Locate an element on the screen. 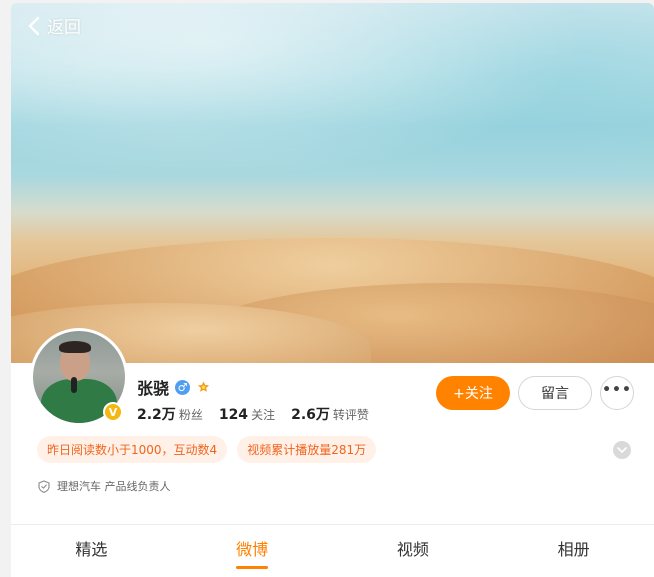 The height and width of the screenshot is (577, 654). tab-albums: 相册 is located at coordinates (573, 551).